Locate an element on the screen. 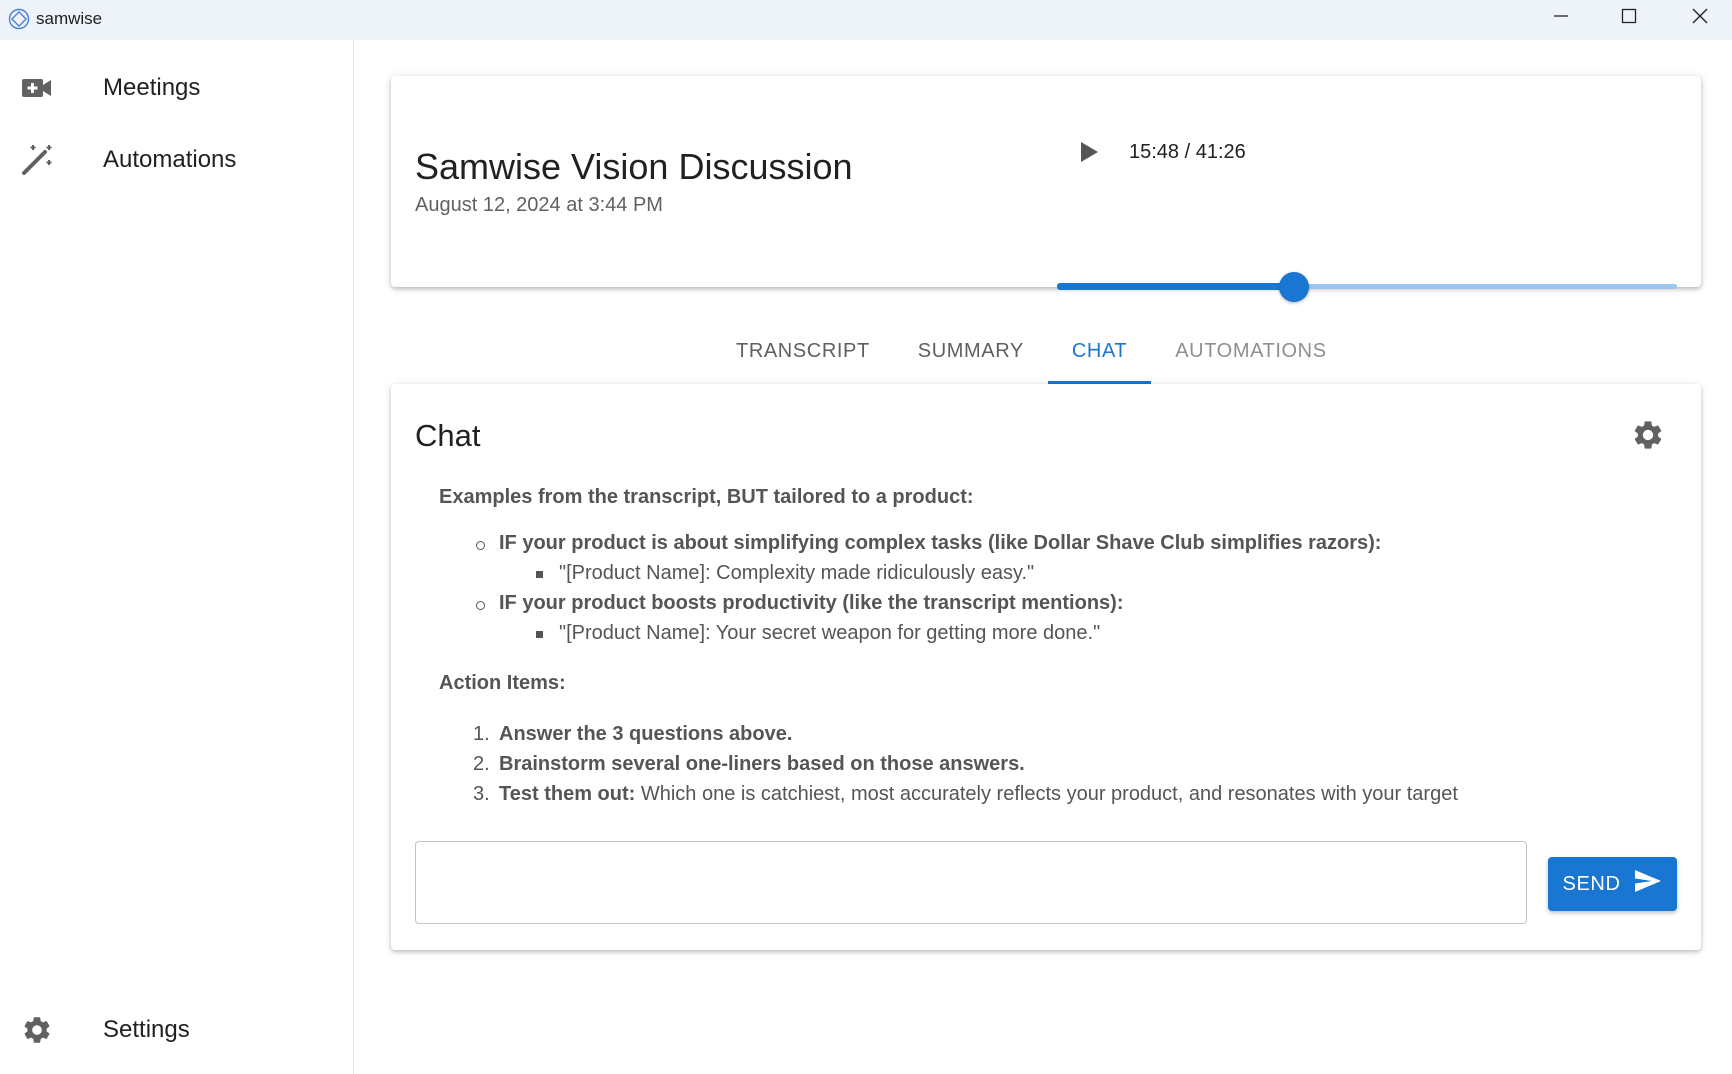 The width and height of the screenshot is (1732, 1074). tab-summary: SUMMARY is located at coordinates (971, 351).